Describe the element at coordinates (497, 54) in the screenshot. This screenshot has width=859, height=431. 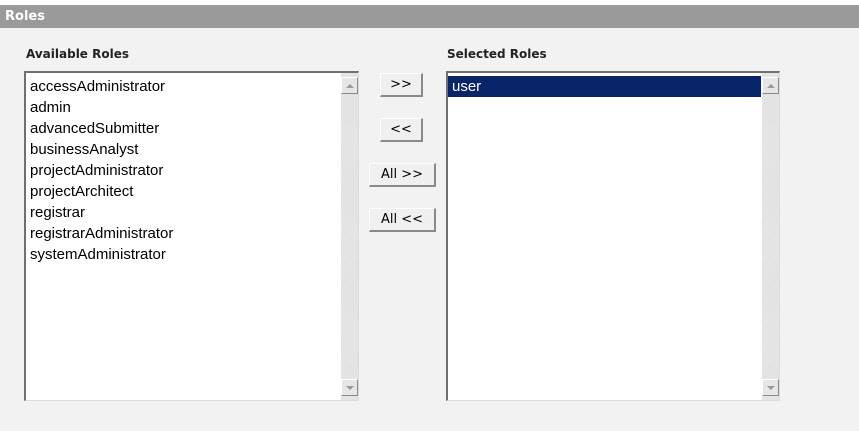
I see `selected-roles-label: Selected Roles` at that location.